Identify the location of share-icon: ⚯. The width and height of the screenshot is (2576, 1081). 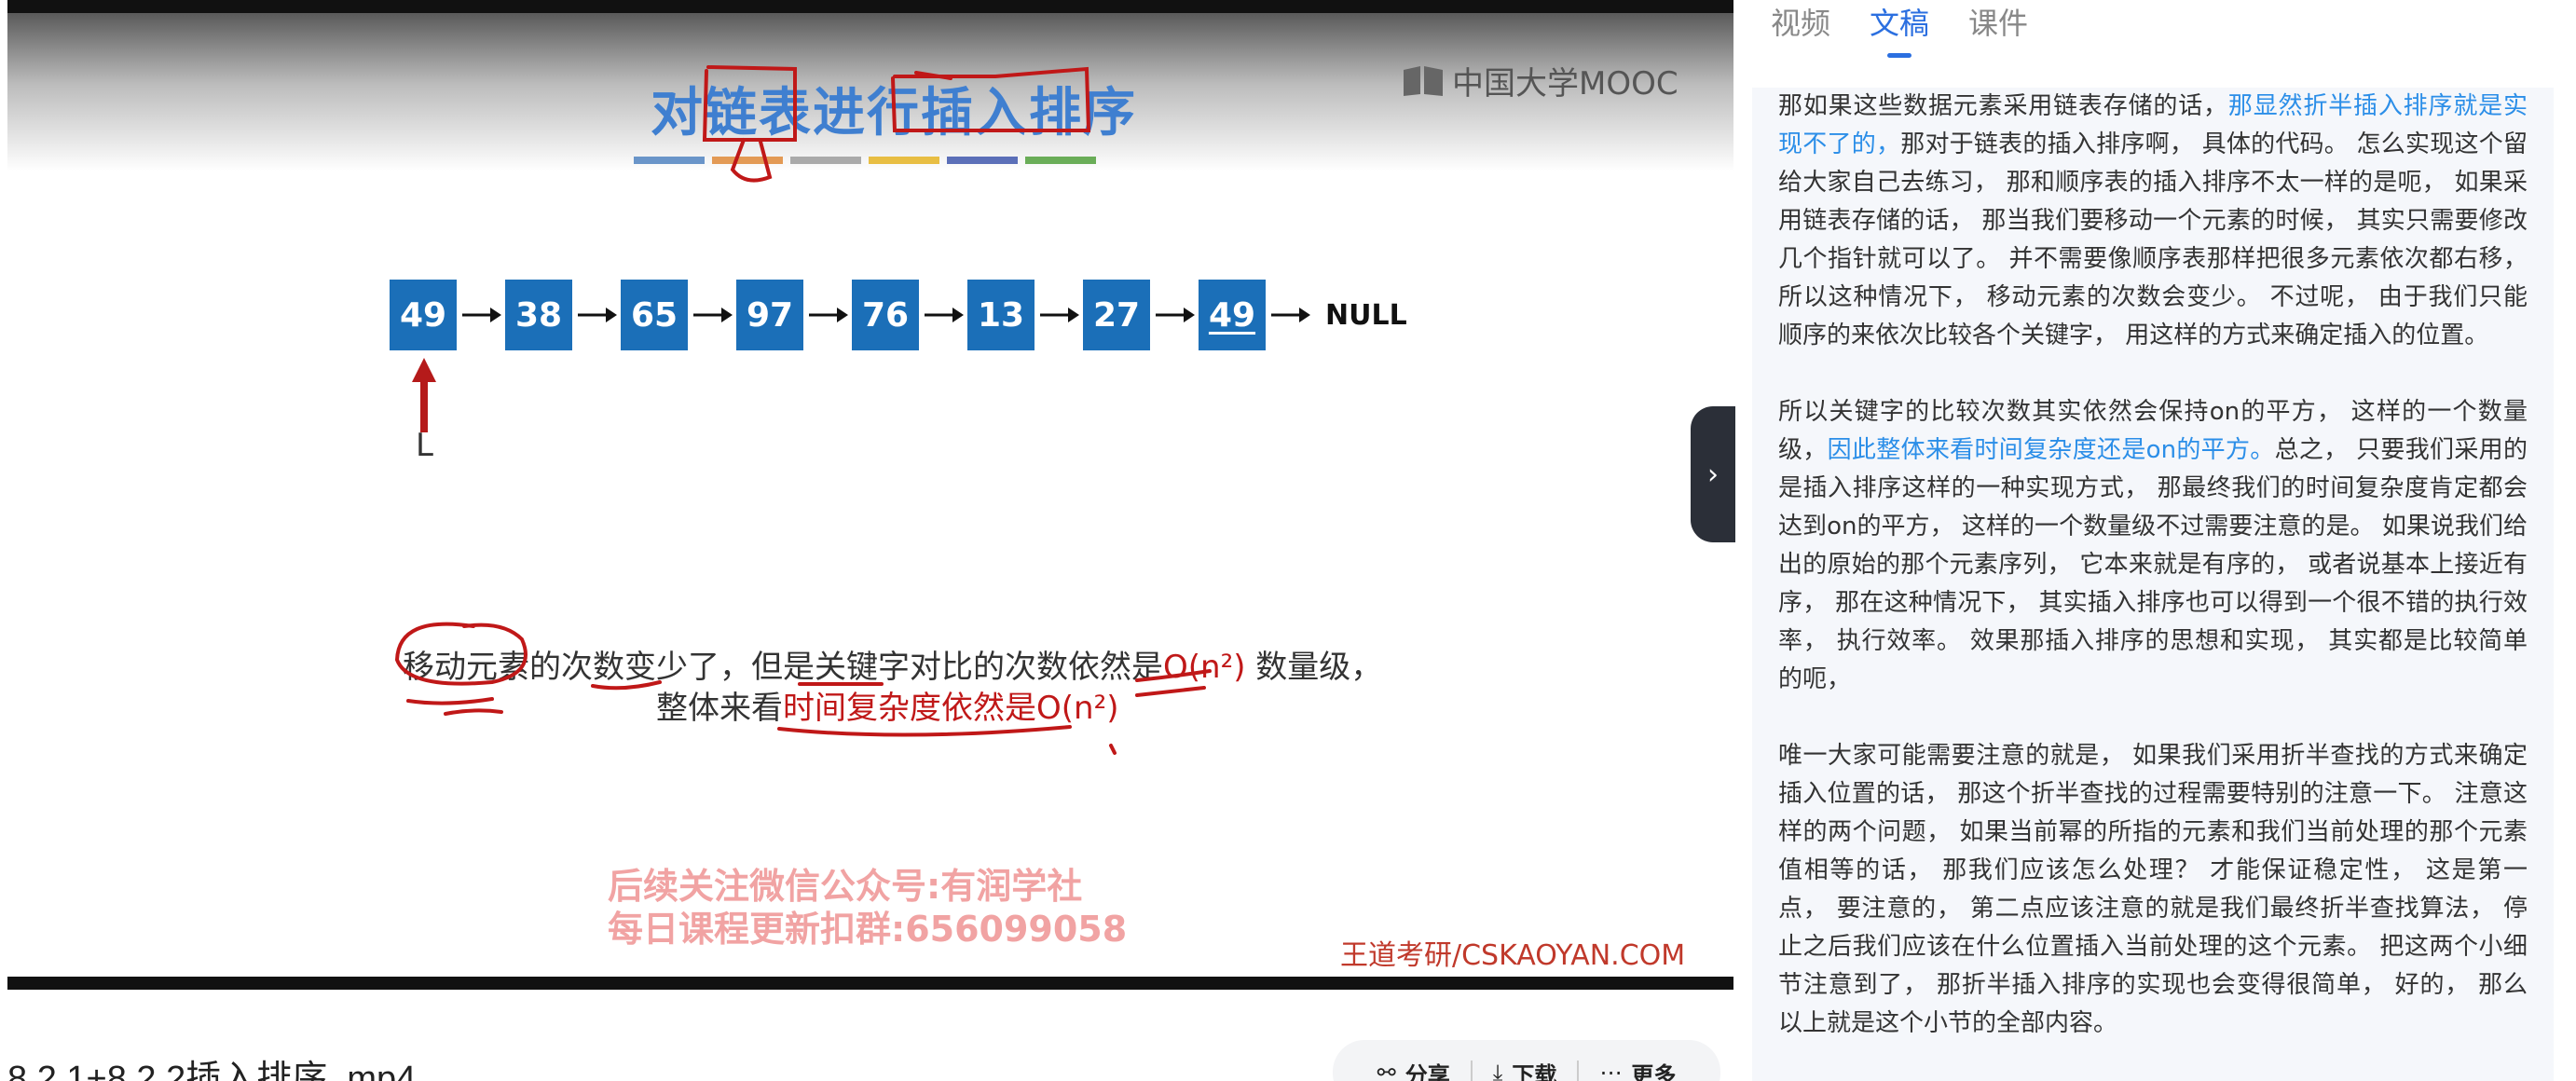
(1386, 1070).